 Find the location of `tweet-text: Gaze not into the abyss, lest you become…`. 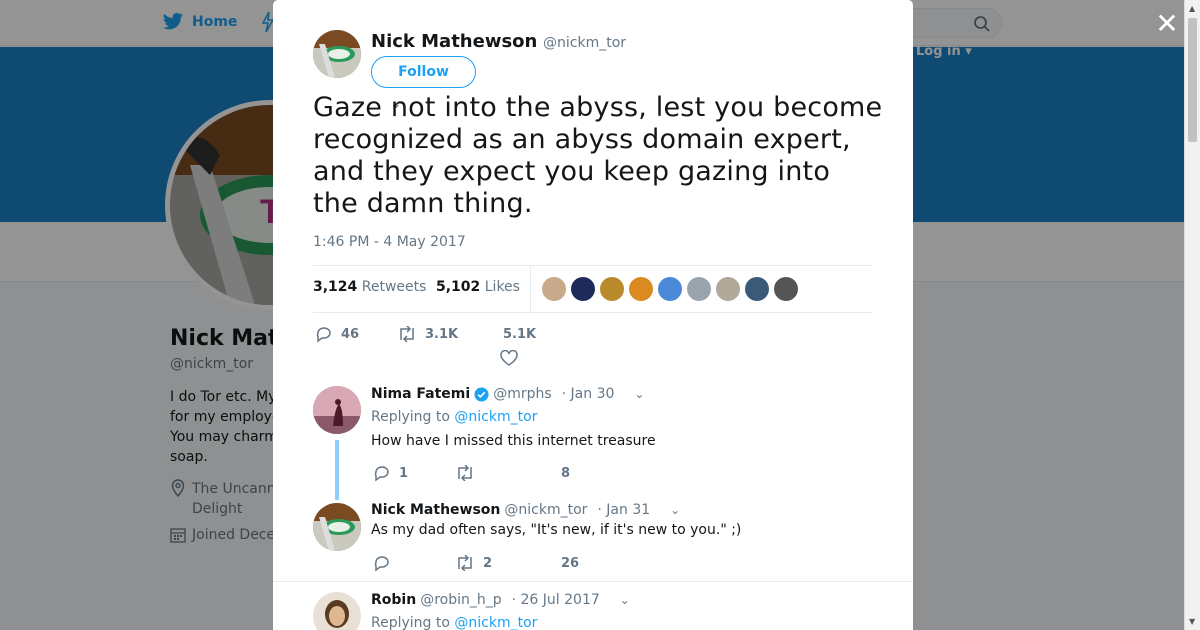

tweet-text: Gaze not into the abyss, lest you become… is located at coordinates (598, 155).